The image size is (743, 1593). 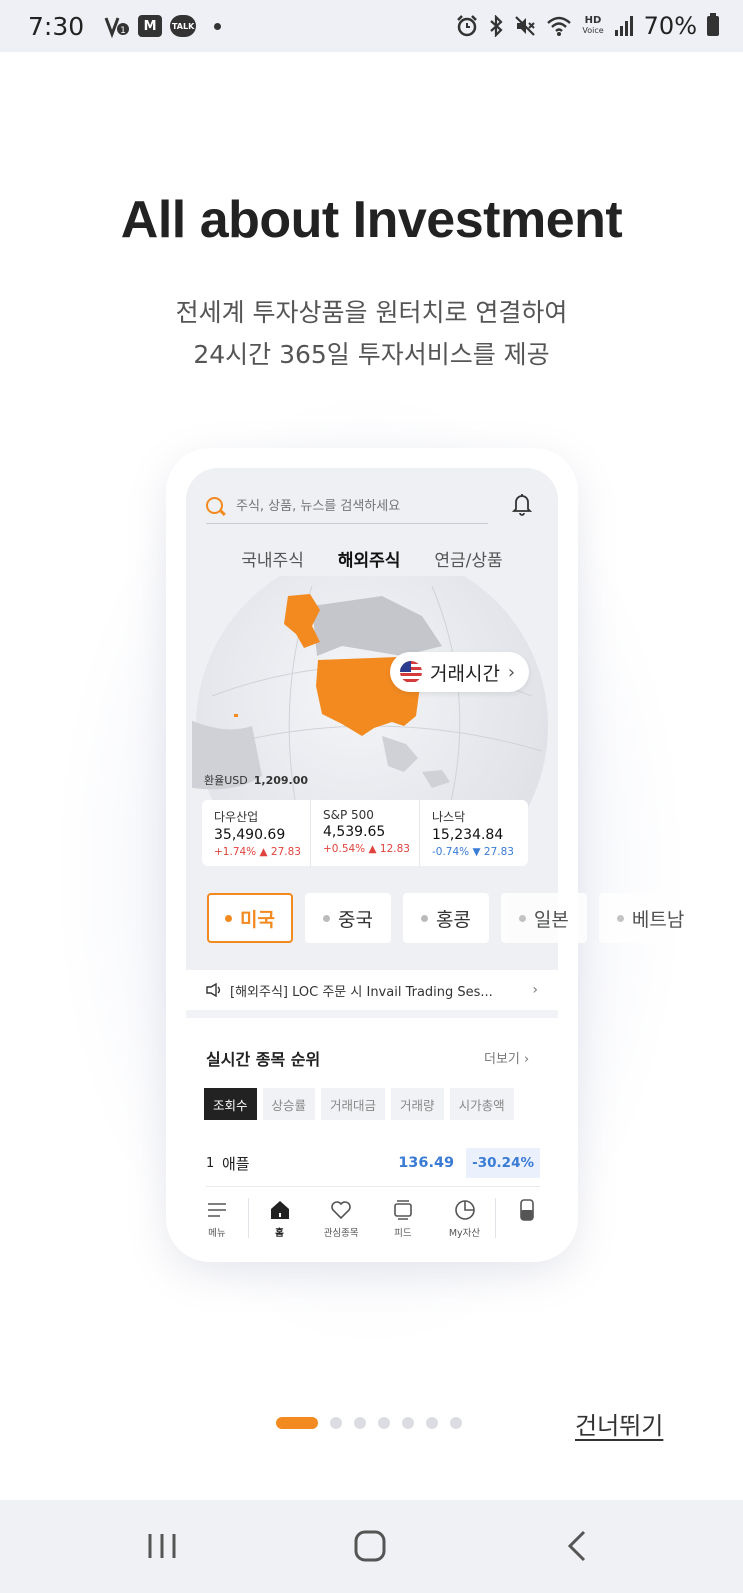 I want to click on system-nav-bar, so click(x=371, y=1546).